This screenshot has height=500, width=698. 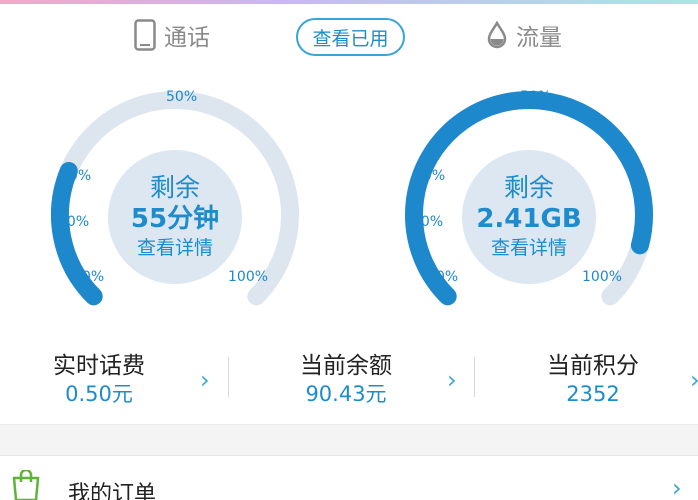 I want to click on data-remaining-title: 剩余, so click(x=528, y=187).